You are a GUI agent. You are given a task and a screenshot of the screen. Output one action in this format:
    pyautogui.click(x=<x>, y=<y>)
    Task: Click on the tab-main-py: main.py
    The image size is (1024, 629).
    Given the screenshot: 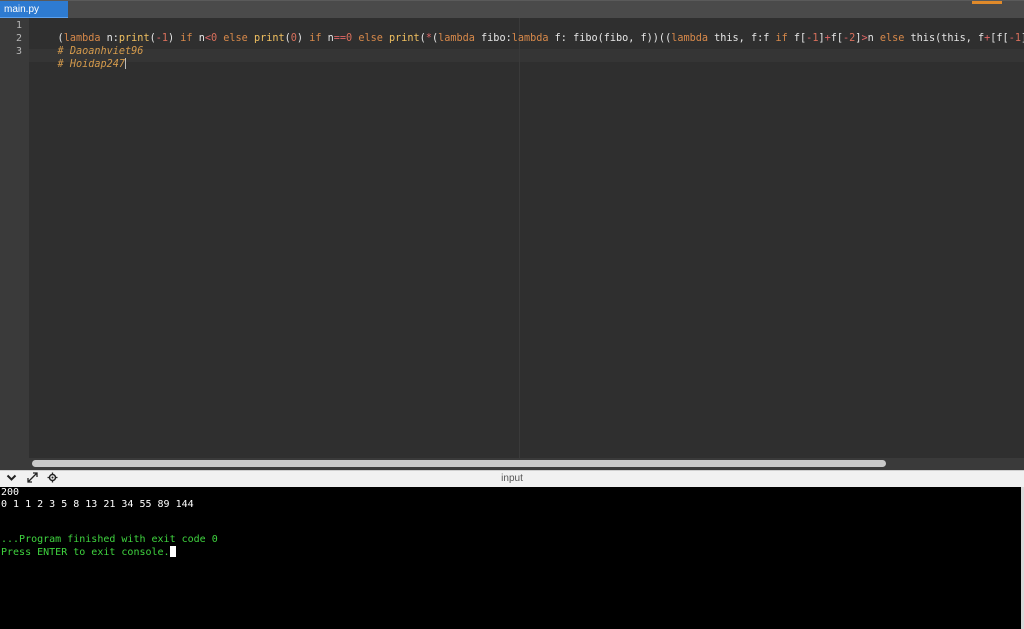 What is the action you would take?
    pyautogui.click(x=34, y=10)
    